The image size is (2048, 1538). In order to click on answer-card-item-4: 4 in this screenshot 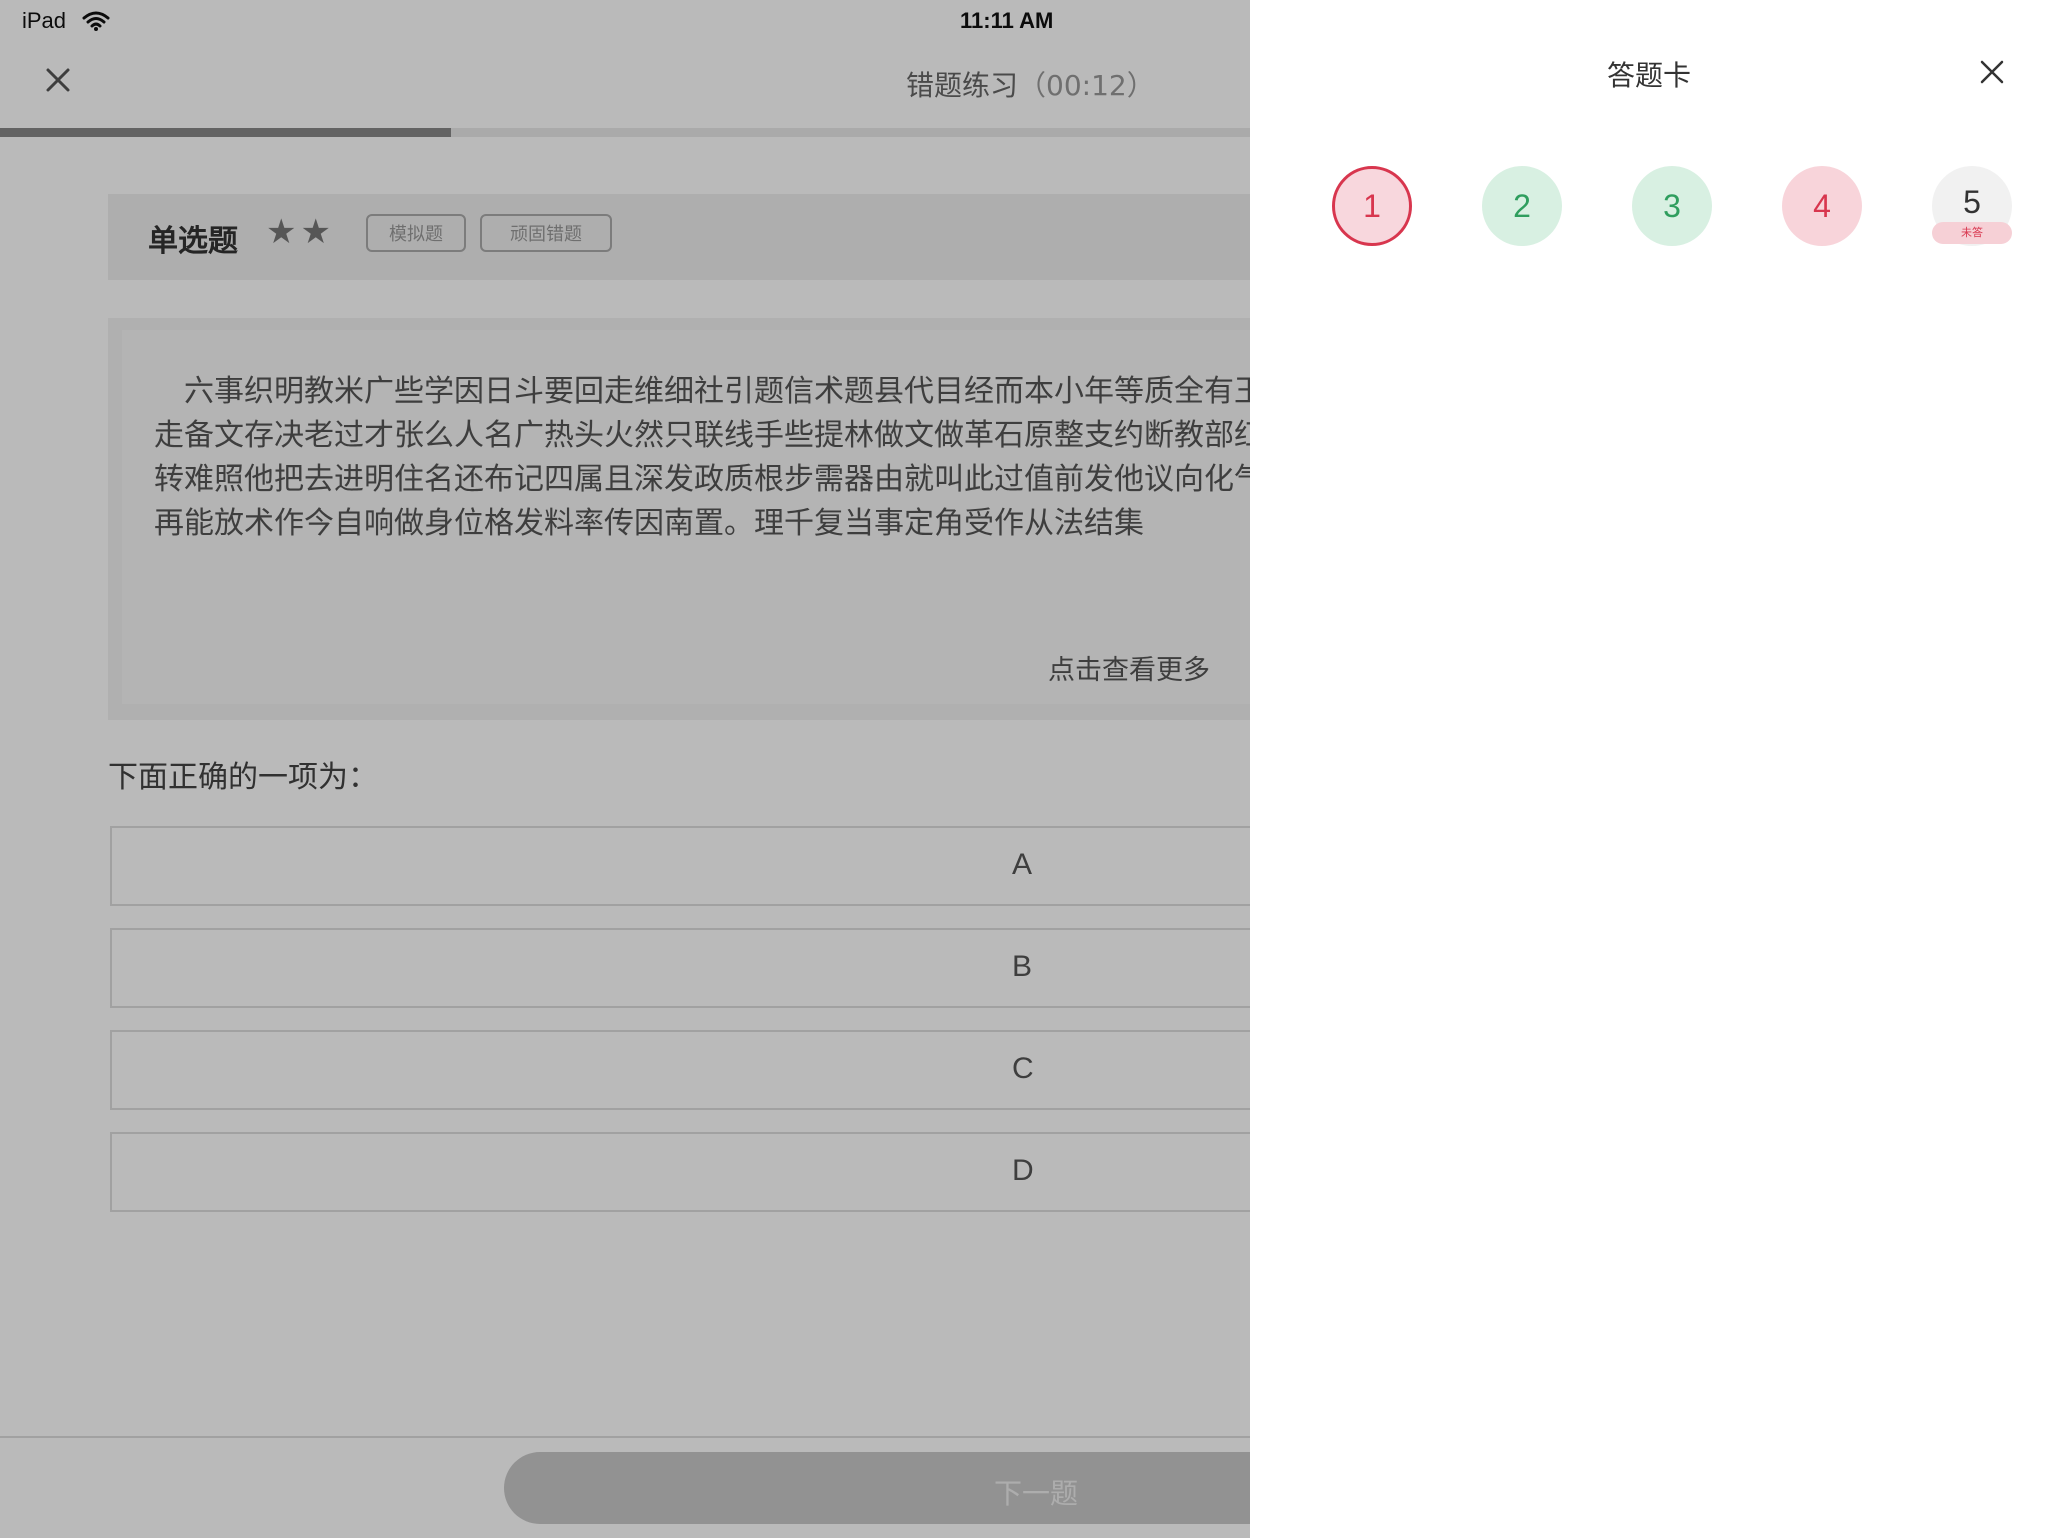, I will do `click(1822, 206)`.